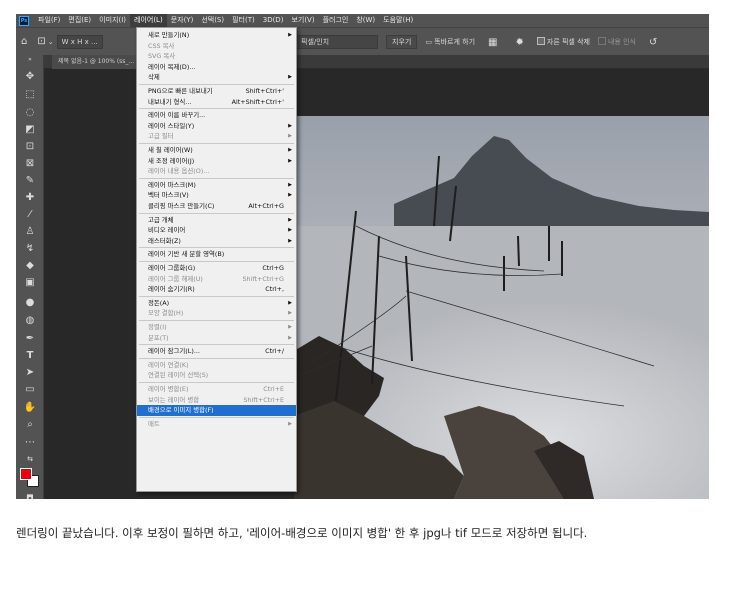 Image resolution: width=732 pixels, height=591 pixels. Describe the element at coordinates (243, 20) in the screenshot. I see `menu-filter: 필터(T)` at that location.